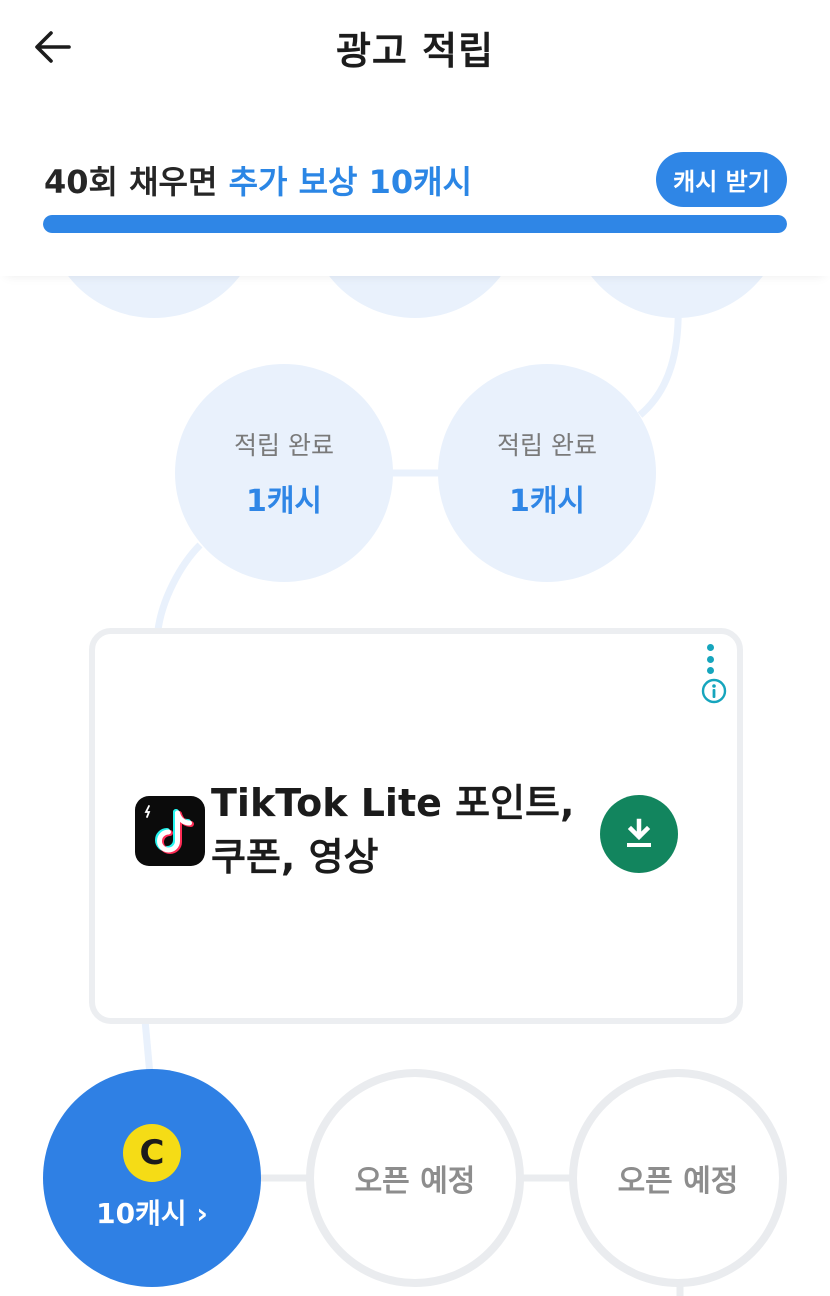 Image resolution: width=830 pixels, height=1296 pixels. I want to click on reward-message: 40회 채우면 추가 보상 10캐시, so click(258, 180).